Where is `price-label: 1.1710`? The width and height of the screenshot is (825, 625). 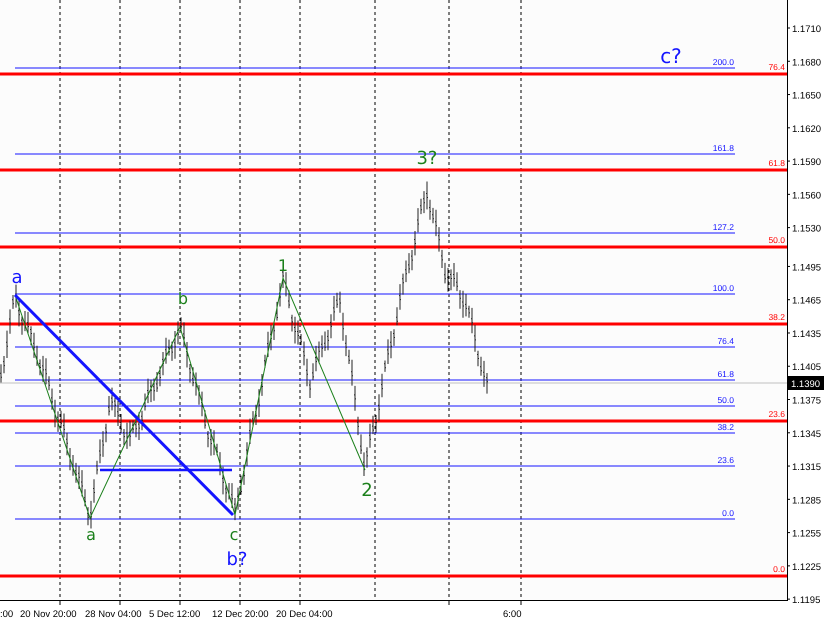 price-label: 1.1710 is located at coordinates (807, 29).